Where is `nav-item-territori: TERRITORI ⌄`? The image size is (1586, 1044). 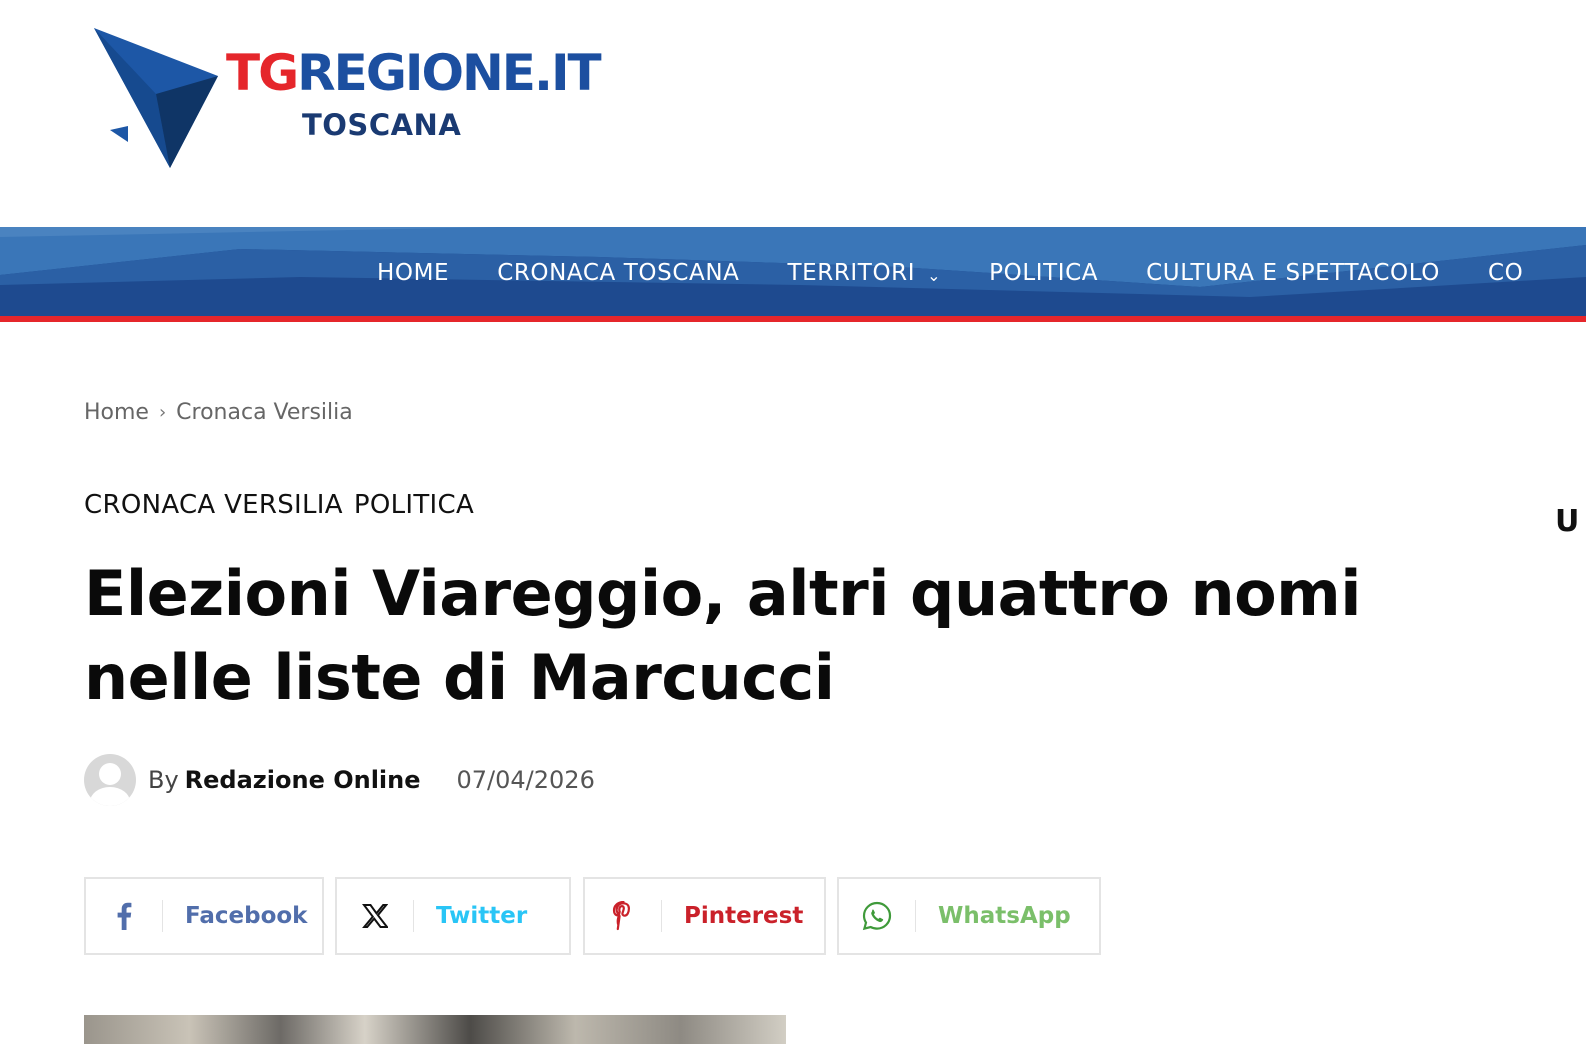
nav-item-territori: TERRITORI ⌄ is located at coordinates (864, 273).